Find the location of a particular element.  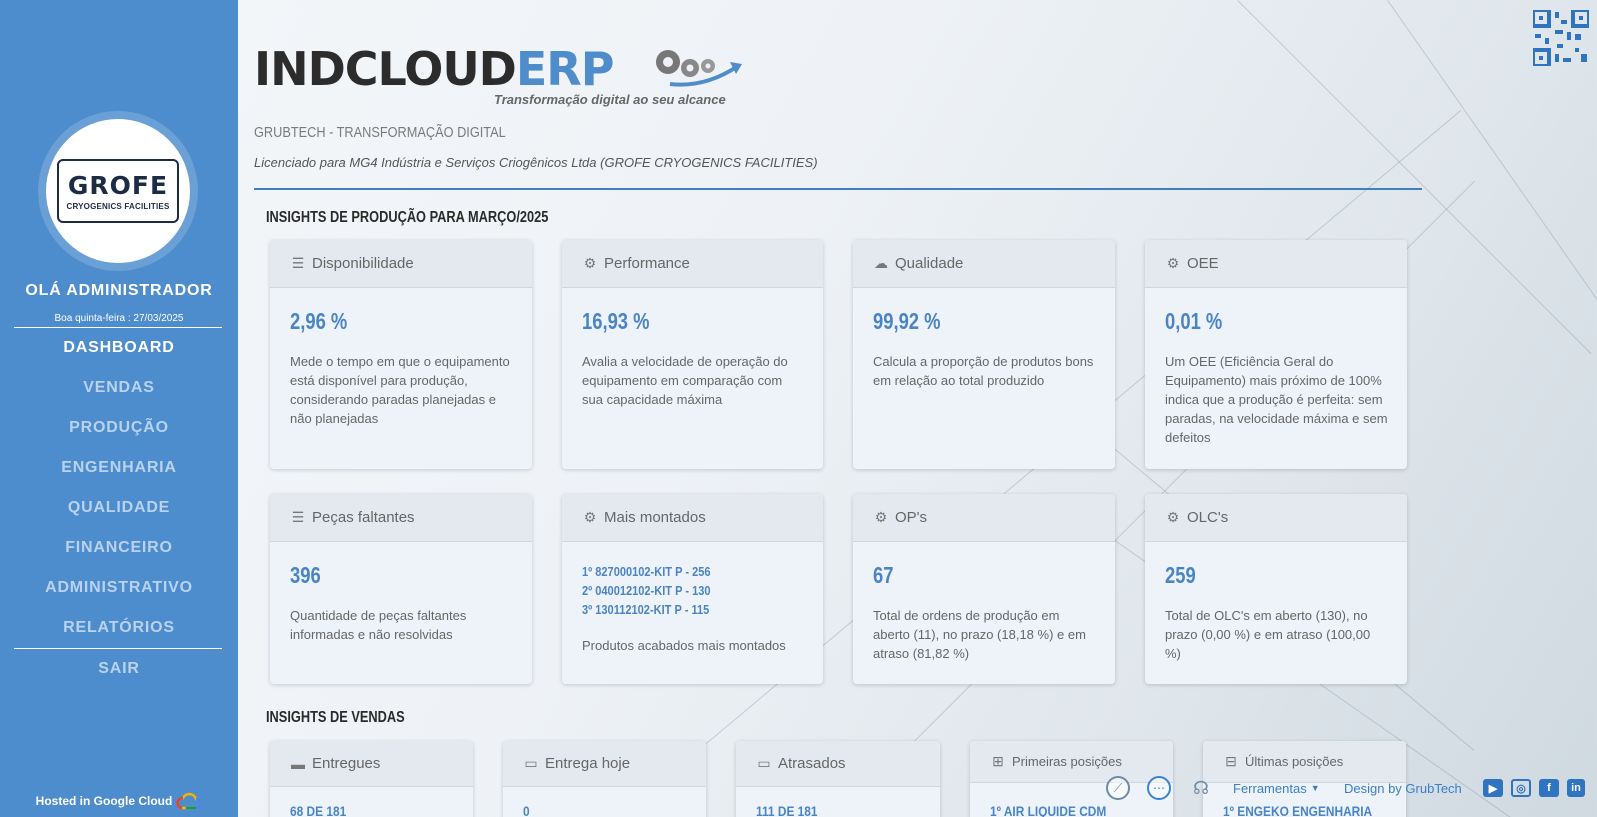

card-value: 2,96 % is located at coordinates (319, 321).